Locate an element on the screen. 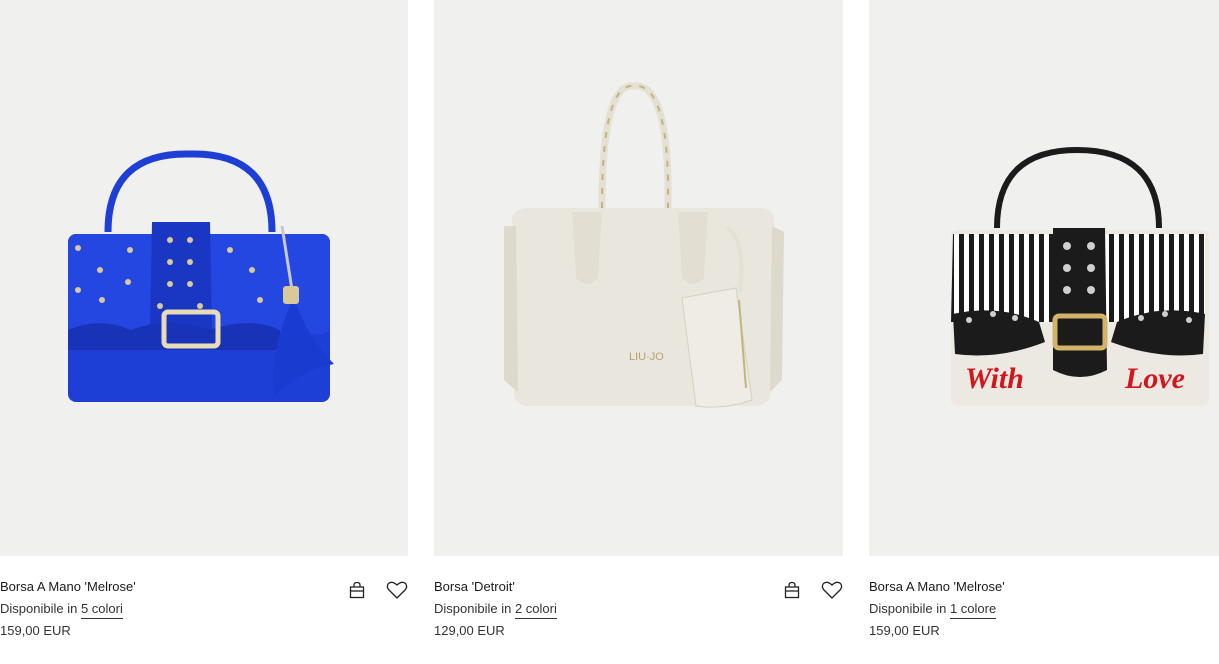 The image size is (1219, 664). striped-handbag-image: With Love is located at coordinates (1080, 276).